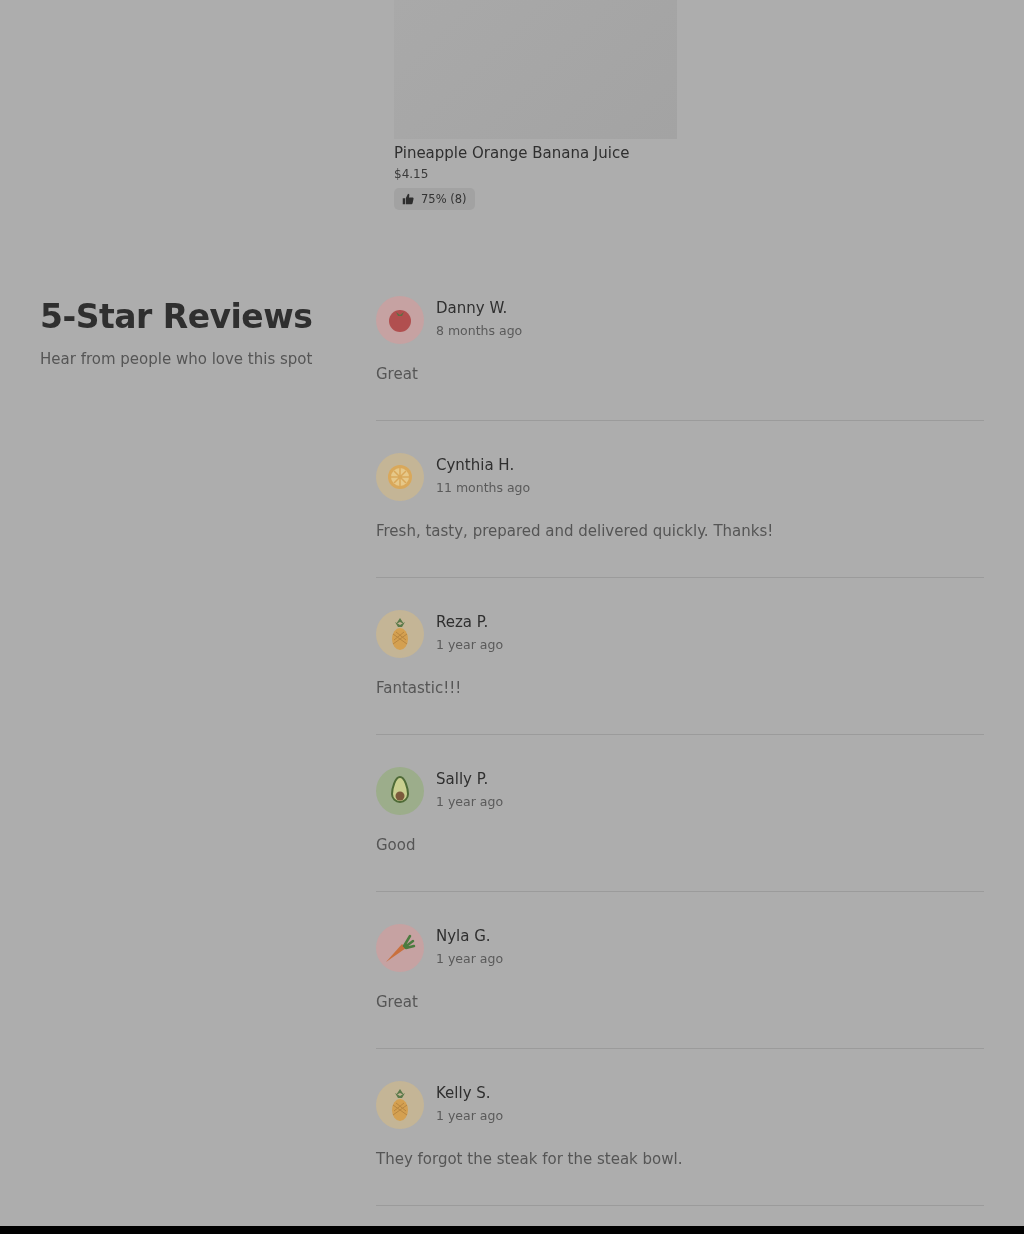  What do you see at coordinates (396, 845) in the screenshot?
I see `review-text: Good` at bounding box center [396, 845].